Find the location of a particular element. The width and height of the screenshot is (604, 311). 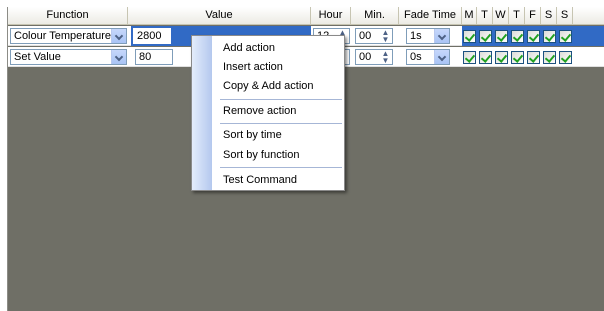

function-combo: Set Value is located at coordinates (68, 57).